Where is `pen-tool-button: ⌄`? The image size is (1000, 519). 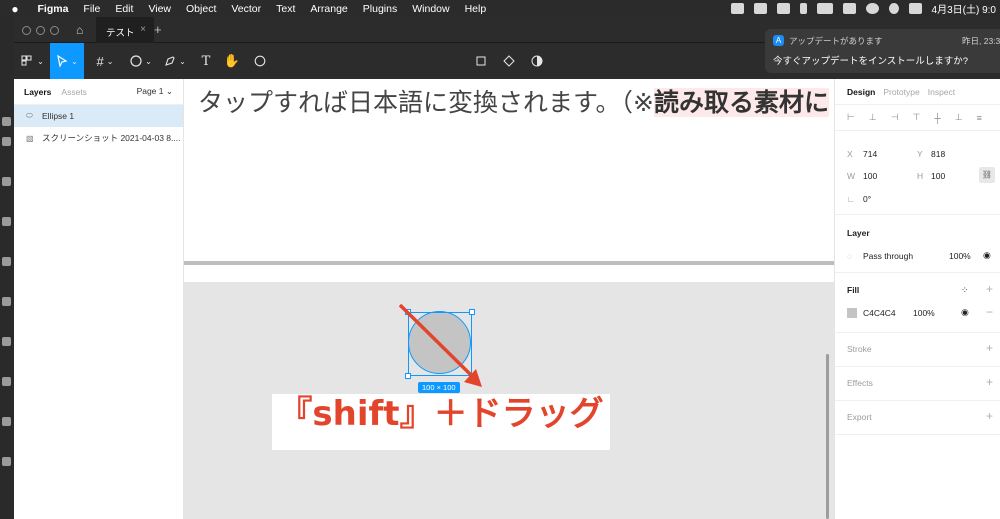
pen-tool-button: ⌄ is located at coordinates (175, 61).